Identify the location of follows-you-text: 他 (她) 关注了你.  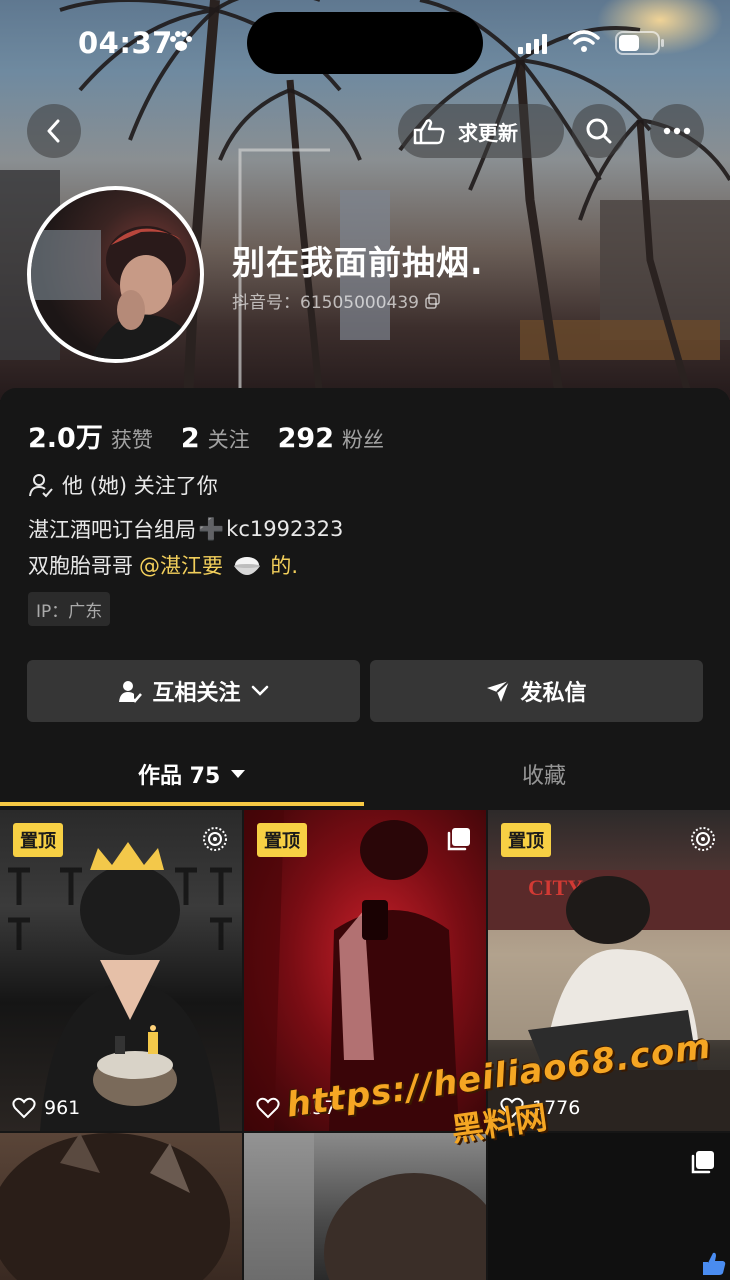
(140, 486).